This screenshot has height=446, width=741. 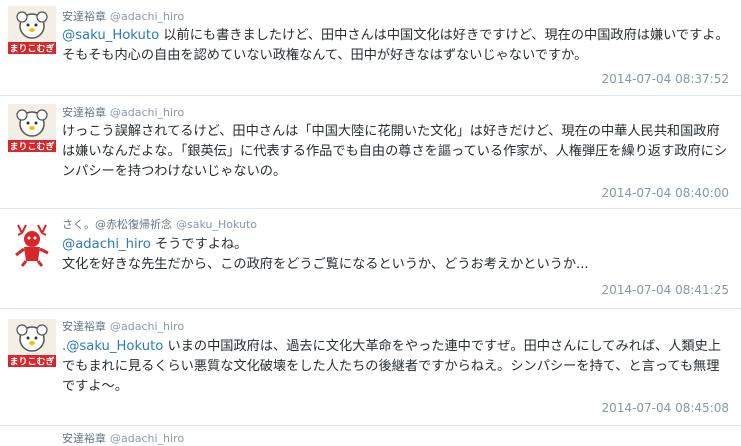 I want to click on timestamp: 2014-07-04 08:45:08, so click(x=665, y=408).